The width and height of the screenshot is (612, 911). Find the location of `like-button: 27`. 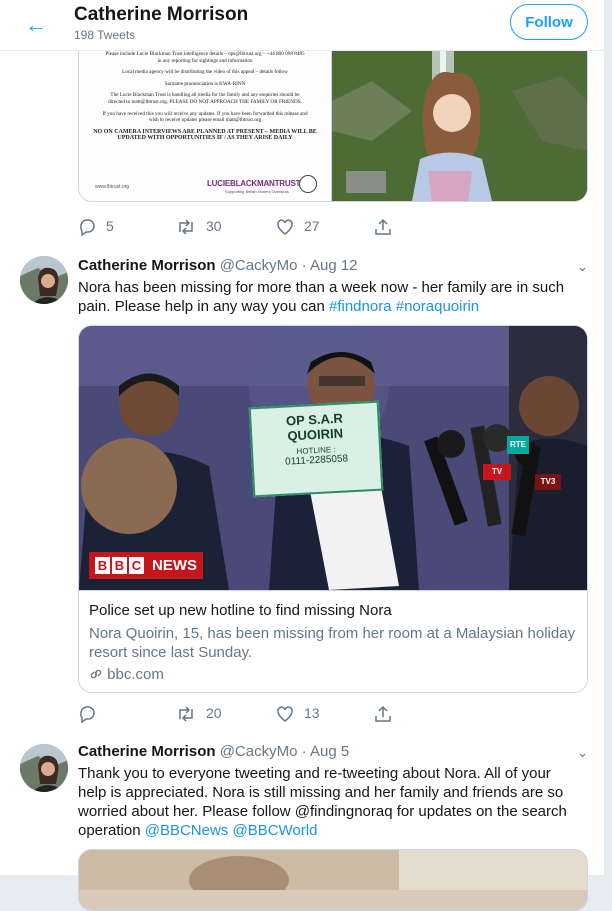

like-button: 27 is located at coordinates (298, 226).